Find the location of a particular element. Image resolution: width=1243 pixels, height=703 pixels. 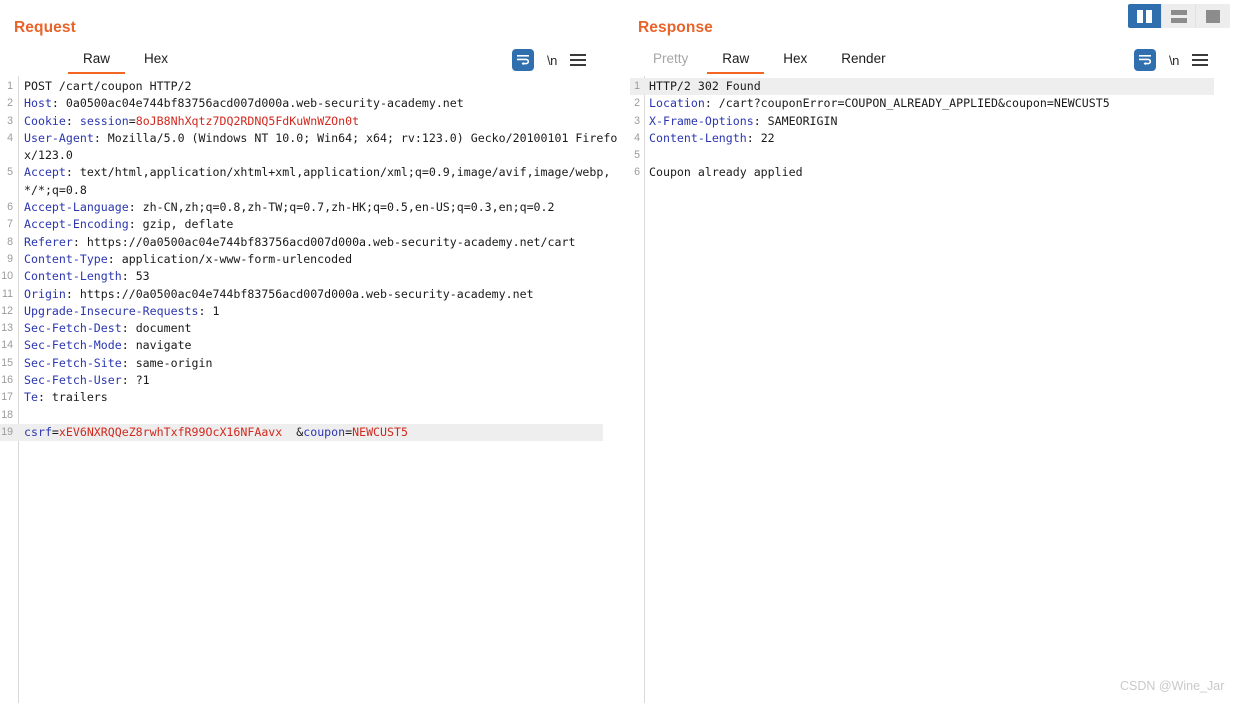

line-number: 19 is located at coordinates (7, 431).